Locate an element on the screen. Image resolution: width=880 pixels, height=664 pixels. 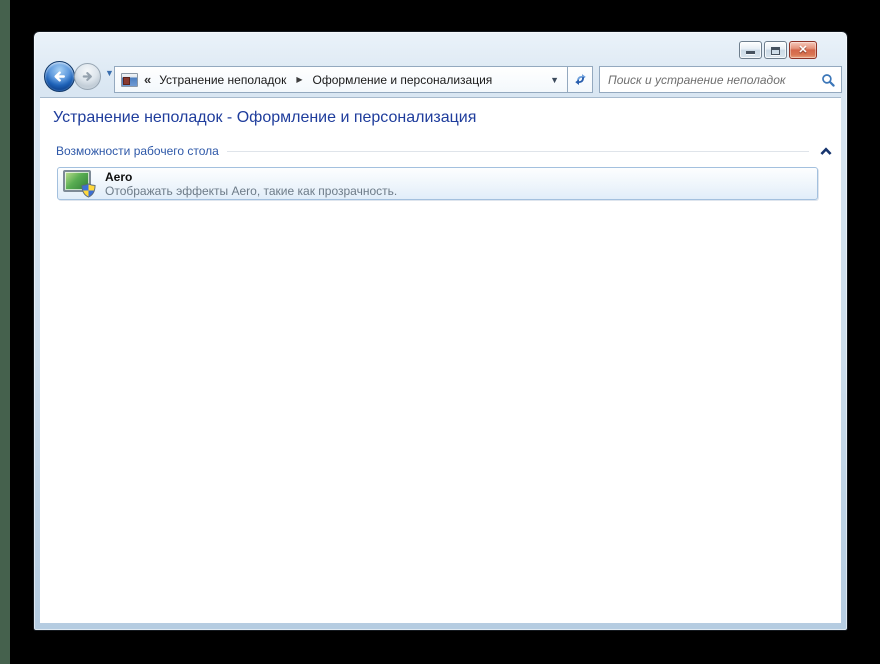
maximize-icon is located at coordinates (775, 51).